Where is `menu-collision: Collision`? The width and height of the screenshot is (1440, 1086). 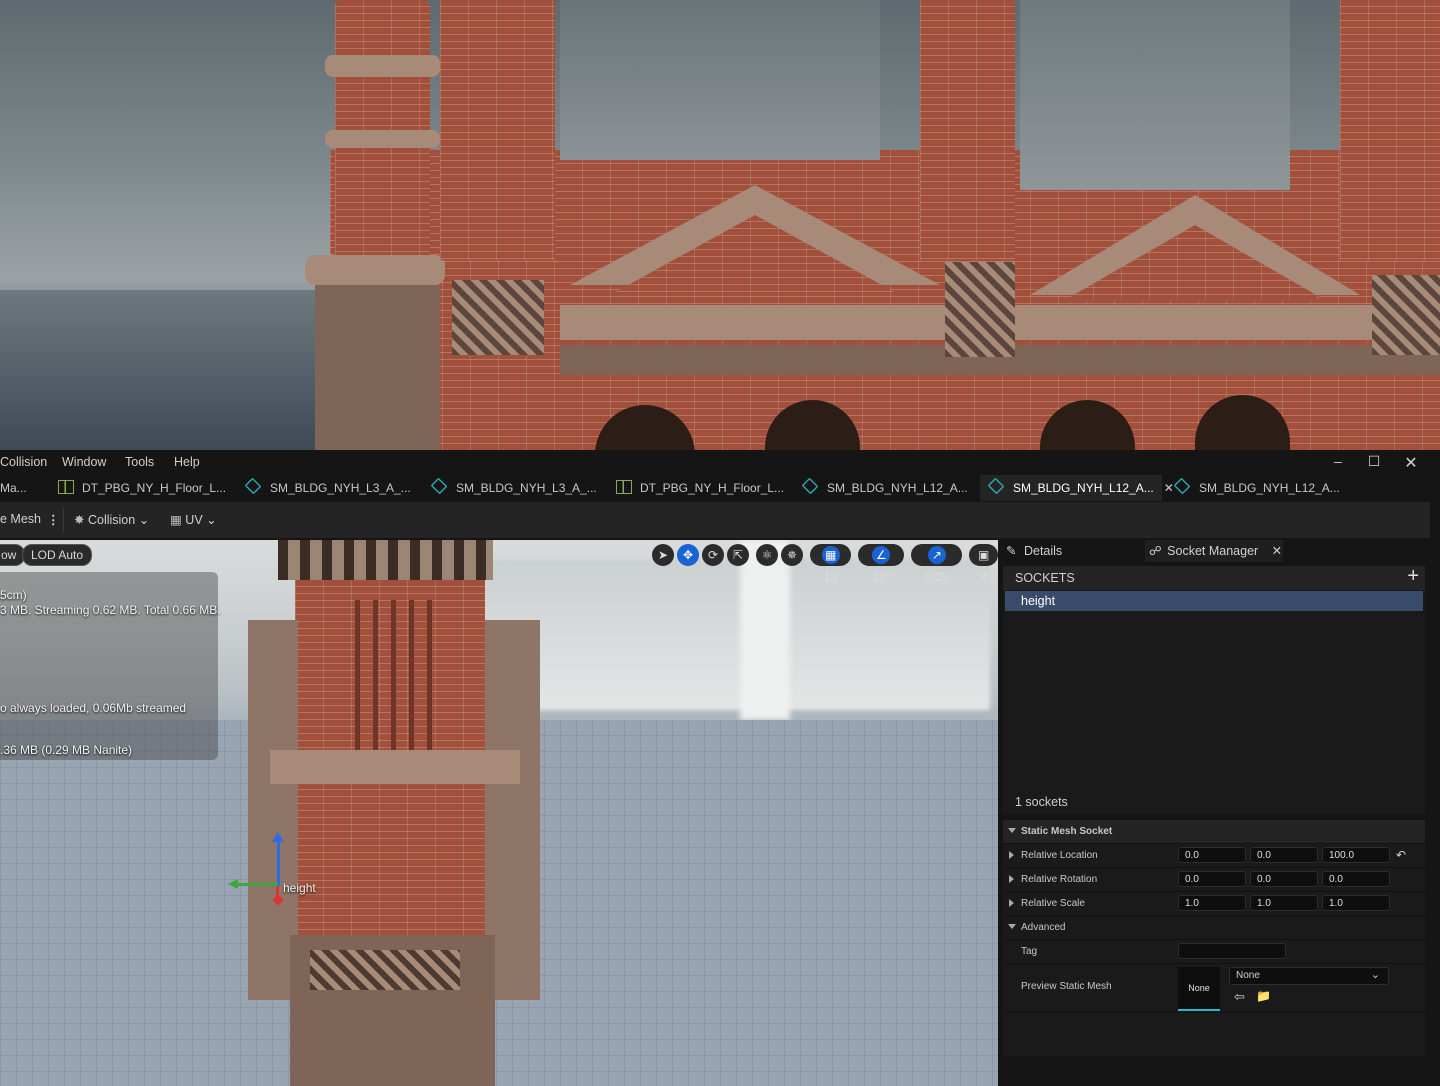
menu-collision: Collision is located at coordinates (23, 462).